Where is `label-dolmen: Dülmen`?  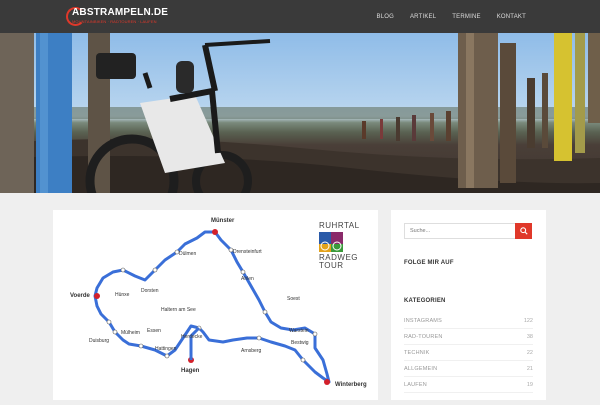
label-dolmen: Dülmen is located at coordinates (187, 254).